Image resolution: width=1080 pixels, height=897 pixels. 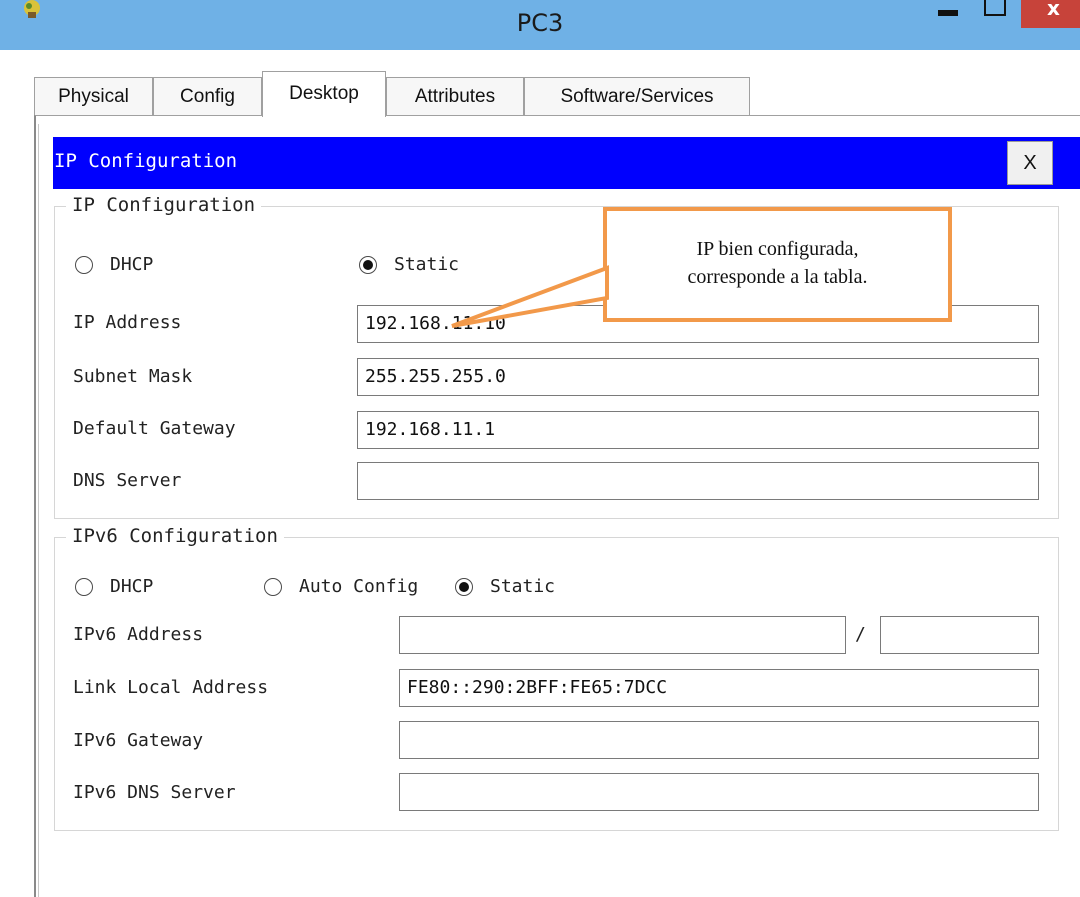 I want to click on close-icon: x, so click(x=1053, y=10).